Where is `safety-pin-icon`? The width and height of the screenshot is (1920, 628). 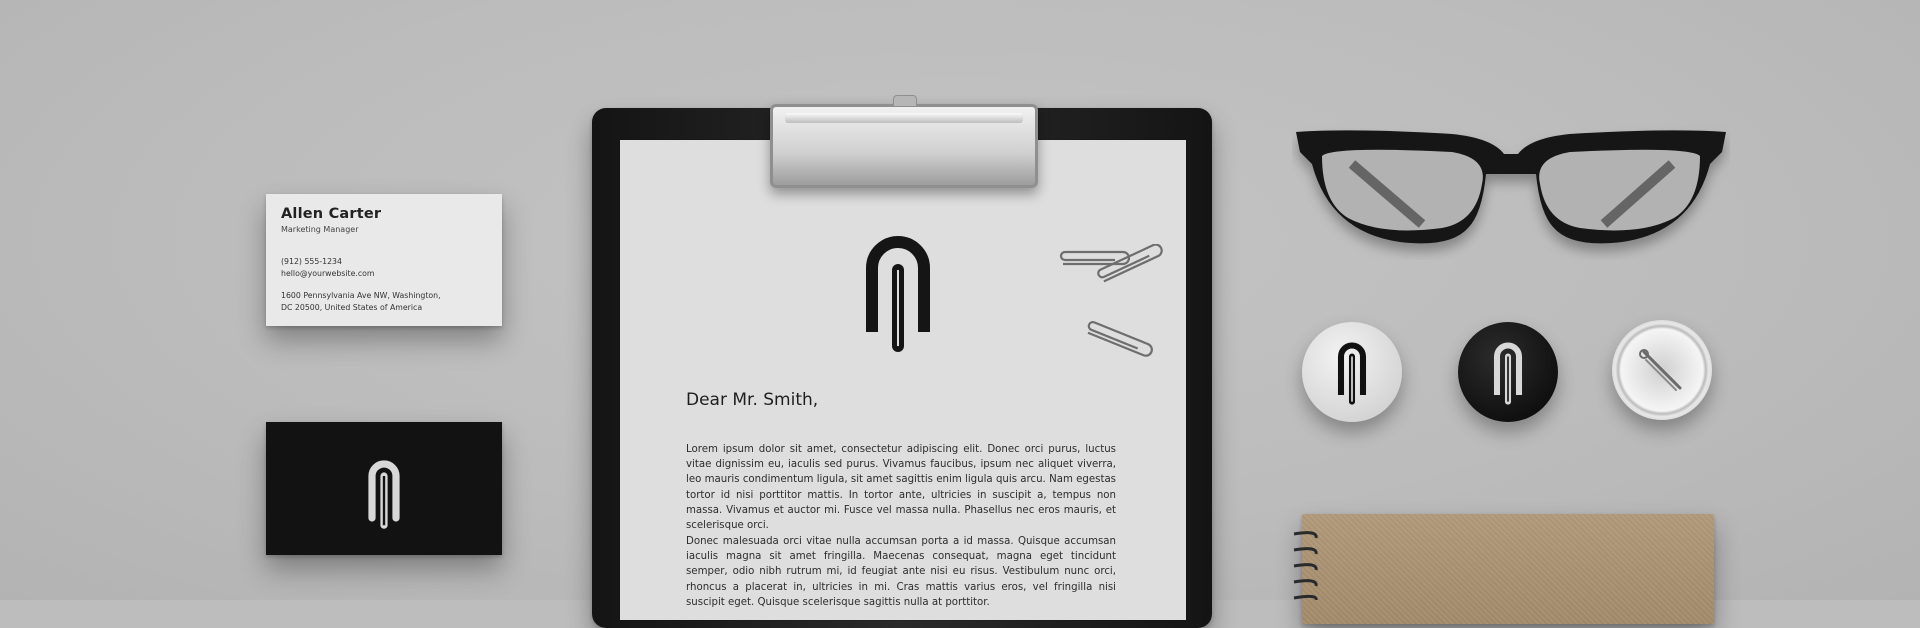 safety-pin-icon is located at coordinates (1660, 370).